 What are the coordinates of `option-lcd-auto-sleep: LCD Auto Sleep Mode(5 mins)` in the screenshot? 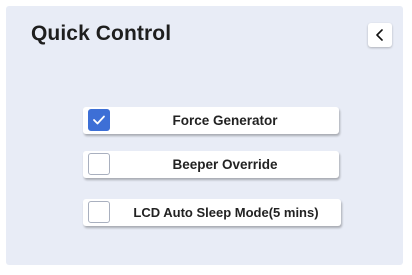 It's located at (212, 212).